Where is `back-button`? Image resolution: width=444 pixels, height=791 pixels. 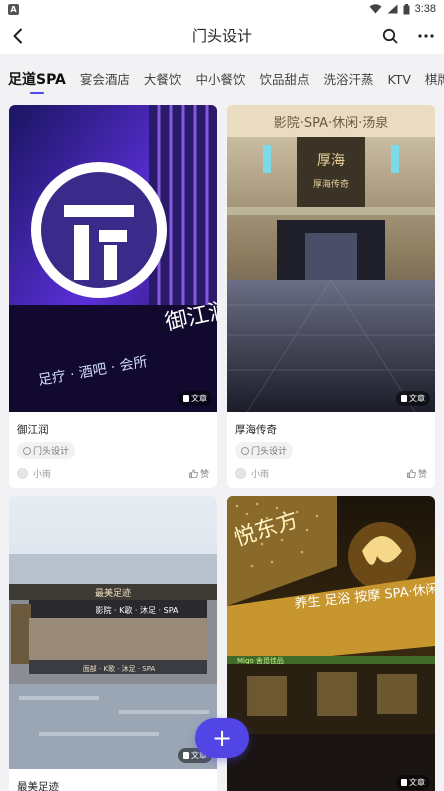
back-button is located at coordinates (18, 36).